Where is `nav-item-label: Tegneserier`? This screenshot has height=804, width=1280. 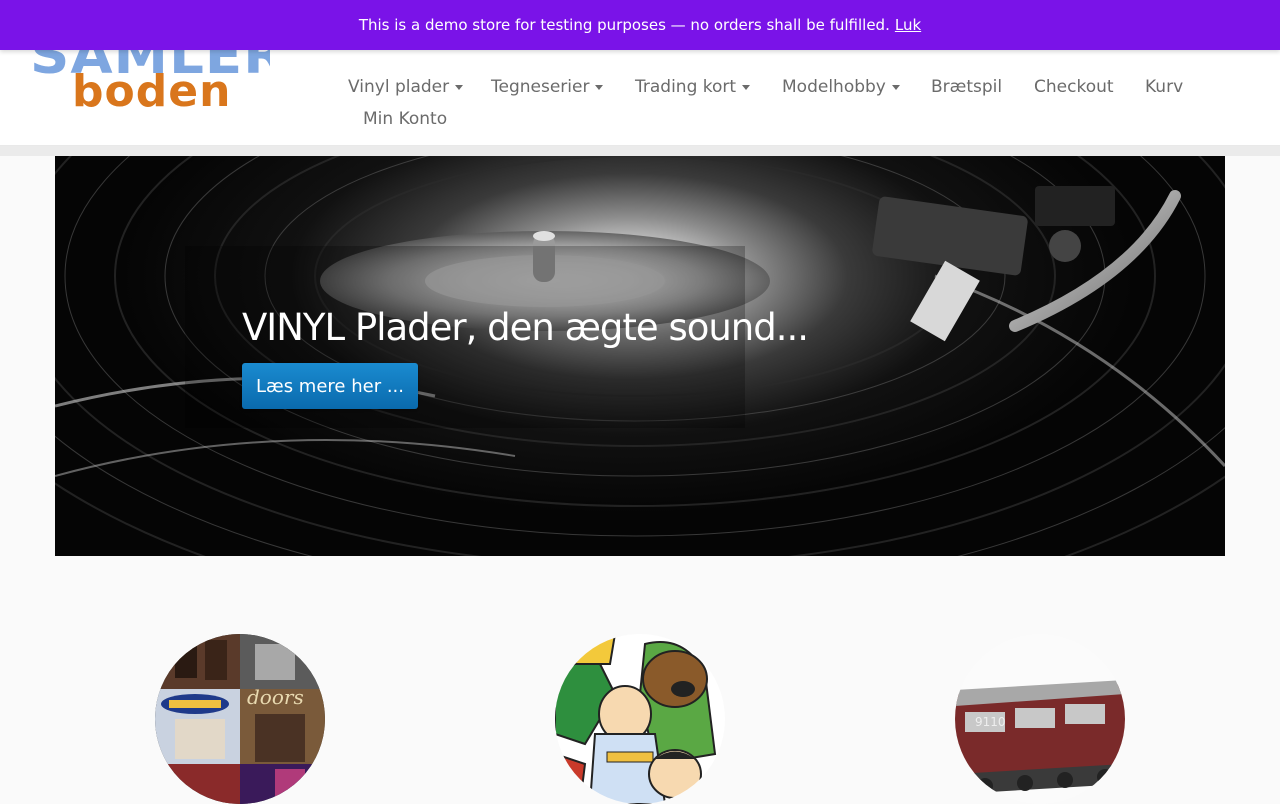 nav-item-label: Tegneserier is located at coordinates (540, 87).